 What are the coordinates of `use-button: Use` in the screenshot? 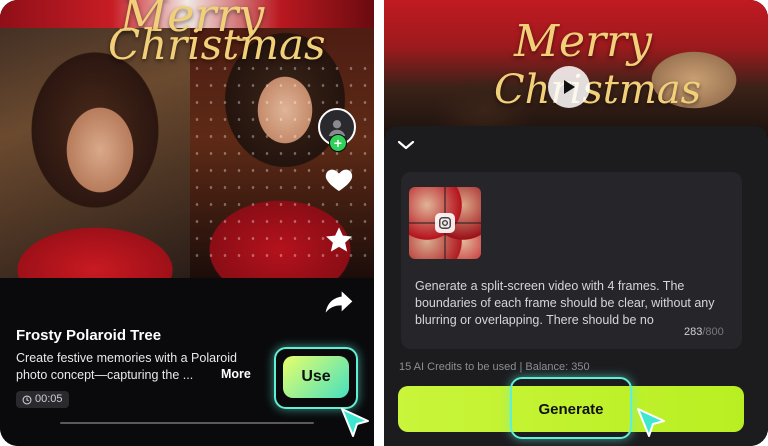 It's located at (316, 377).